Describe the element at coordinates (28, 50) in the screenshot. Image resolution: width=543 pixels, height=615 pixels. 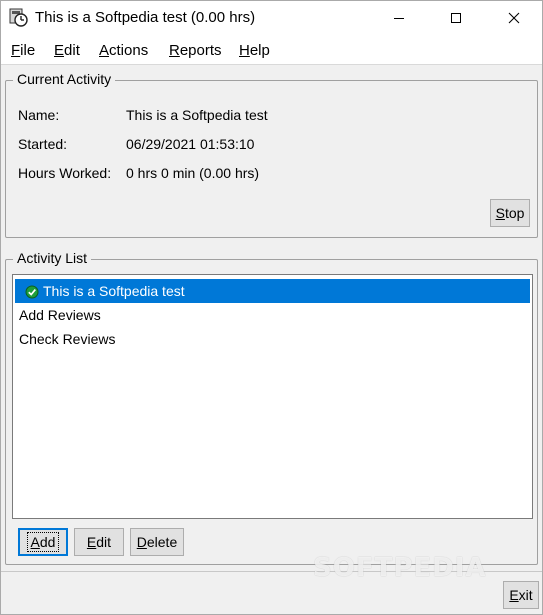
I see `menu-file-label: ile` at that location.